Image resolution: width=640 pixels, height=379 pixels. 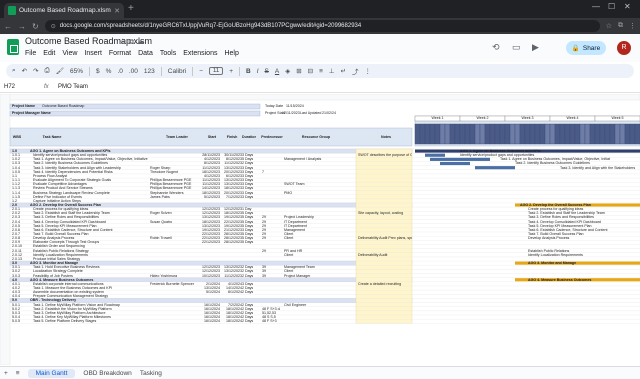 What do you see at coordinates (60, 71) in the screenshot?
I see `paint-format-icon: 🖌` at bounding box center [60, 71].